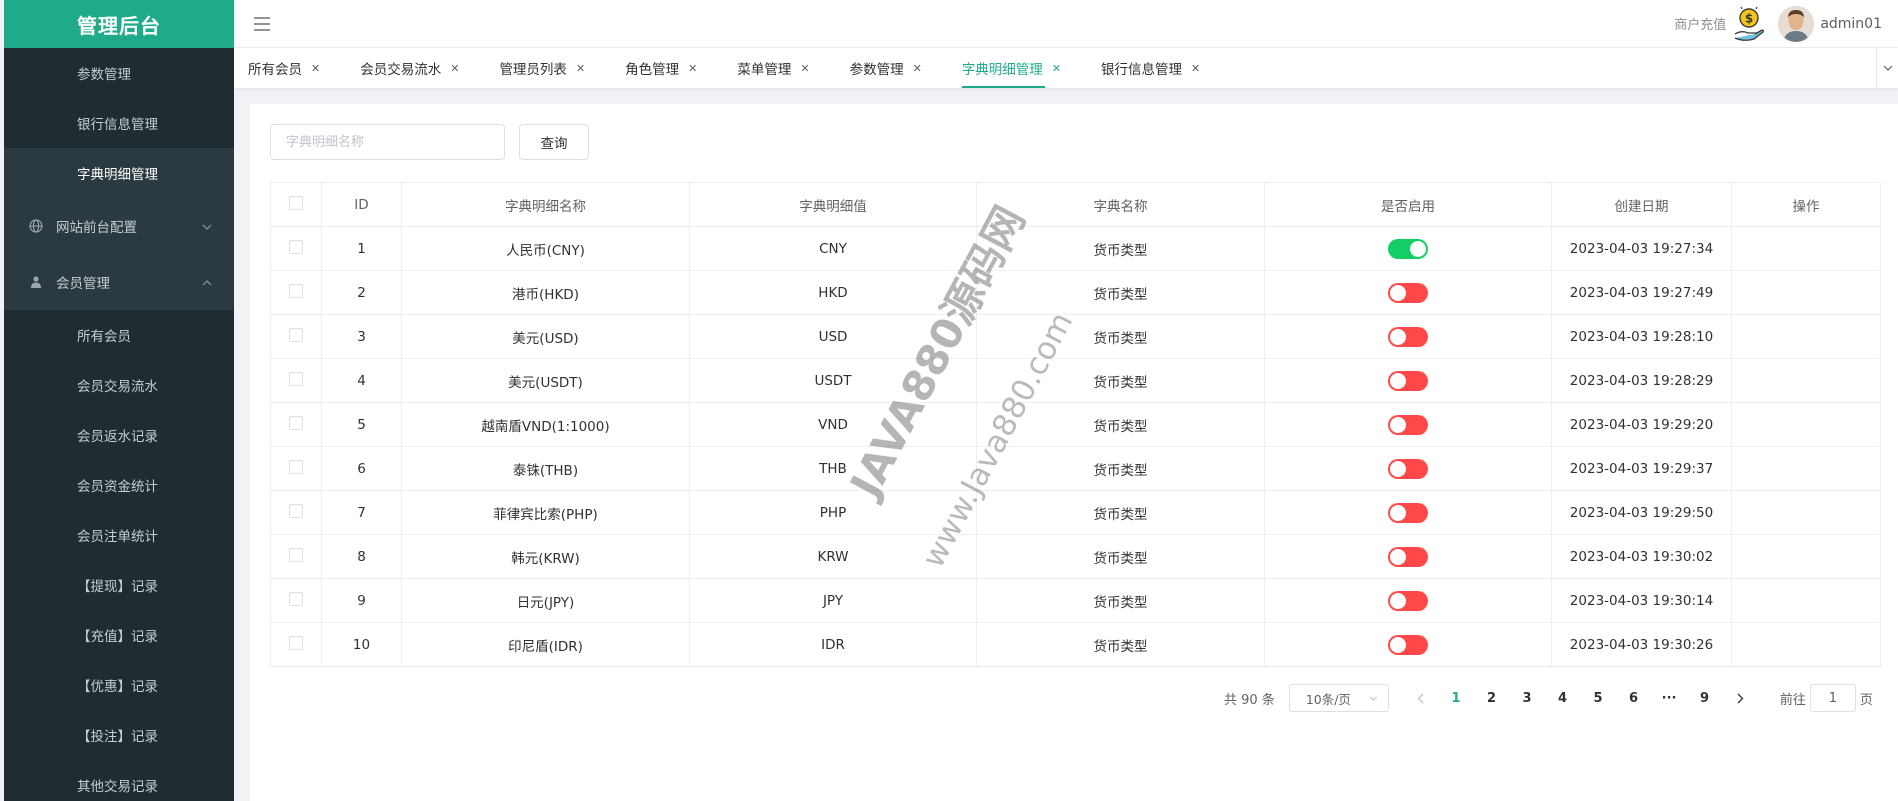 The image size is (1898, 801). Describe the element at coordinates (545, 468) in the screenshot. I see `cell-name: 泰铢(THB)` at that location.